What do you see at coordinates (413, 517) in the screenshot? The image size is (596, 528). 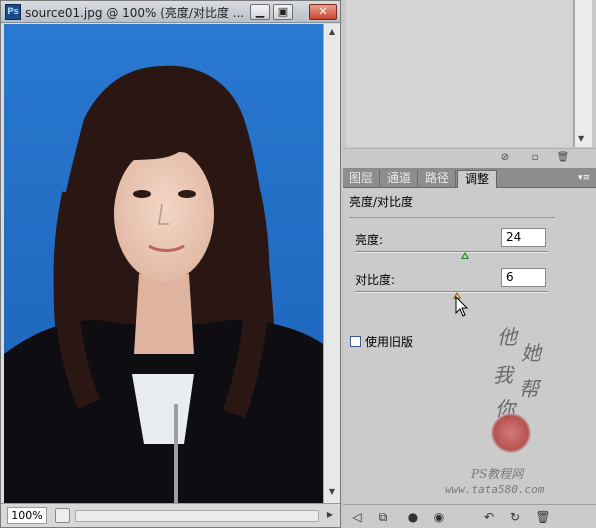 I see `clip-to-layer-icon: ●` at bounding box center [413, 517].